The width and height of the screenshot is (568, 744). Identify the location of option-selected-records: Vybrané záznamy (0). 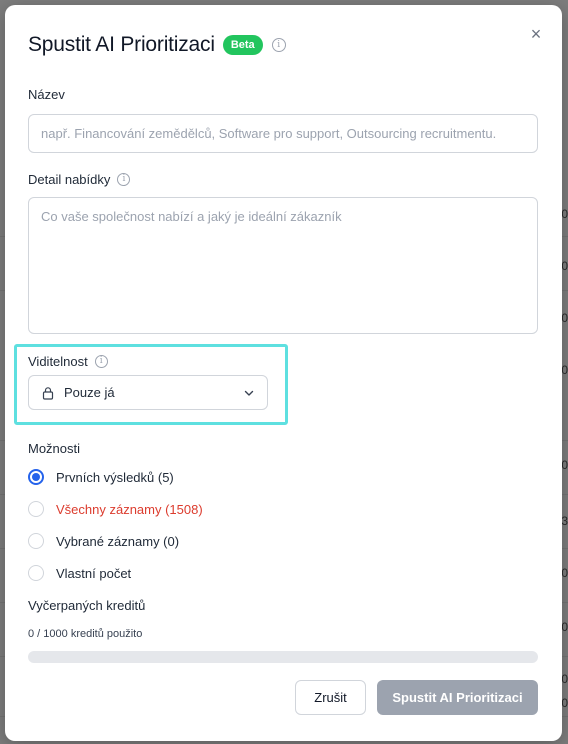
(103, 541).